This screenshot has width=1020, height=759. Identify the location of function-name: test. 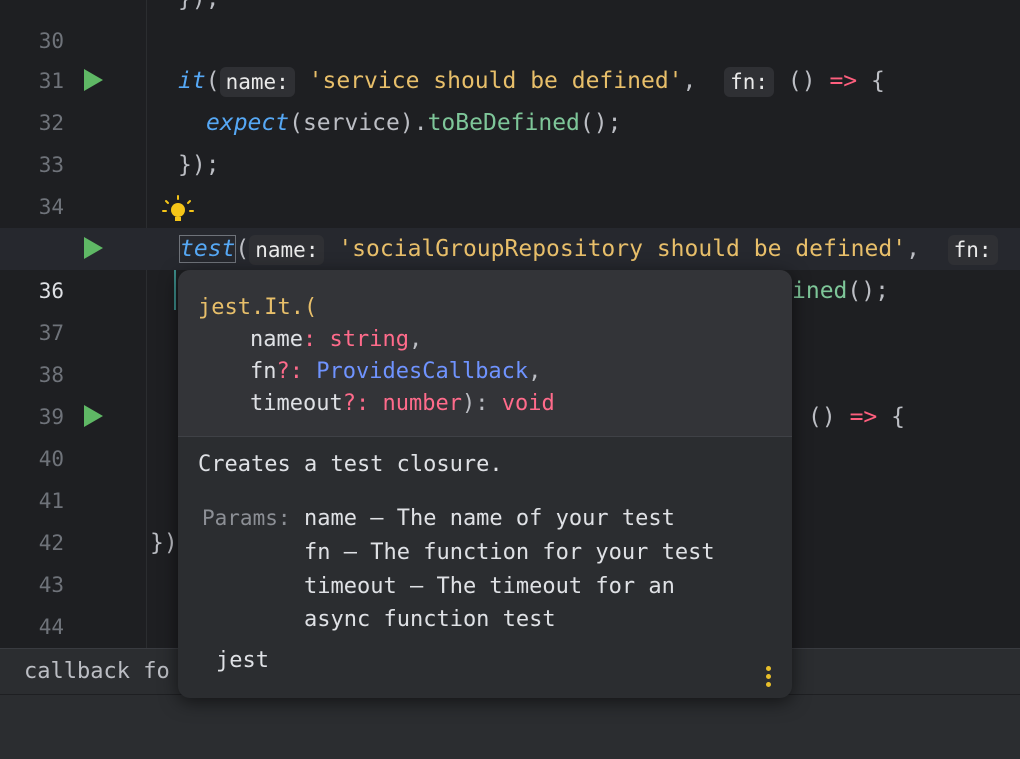
(207, 249).